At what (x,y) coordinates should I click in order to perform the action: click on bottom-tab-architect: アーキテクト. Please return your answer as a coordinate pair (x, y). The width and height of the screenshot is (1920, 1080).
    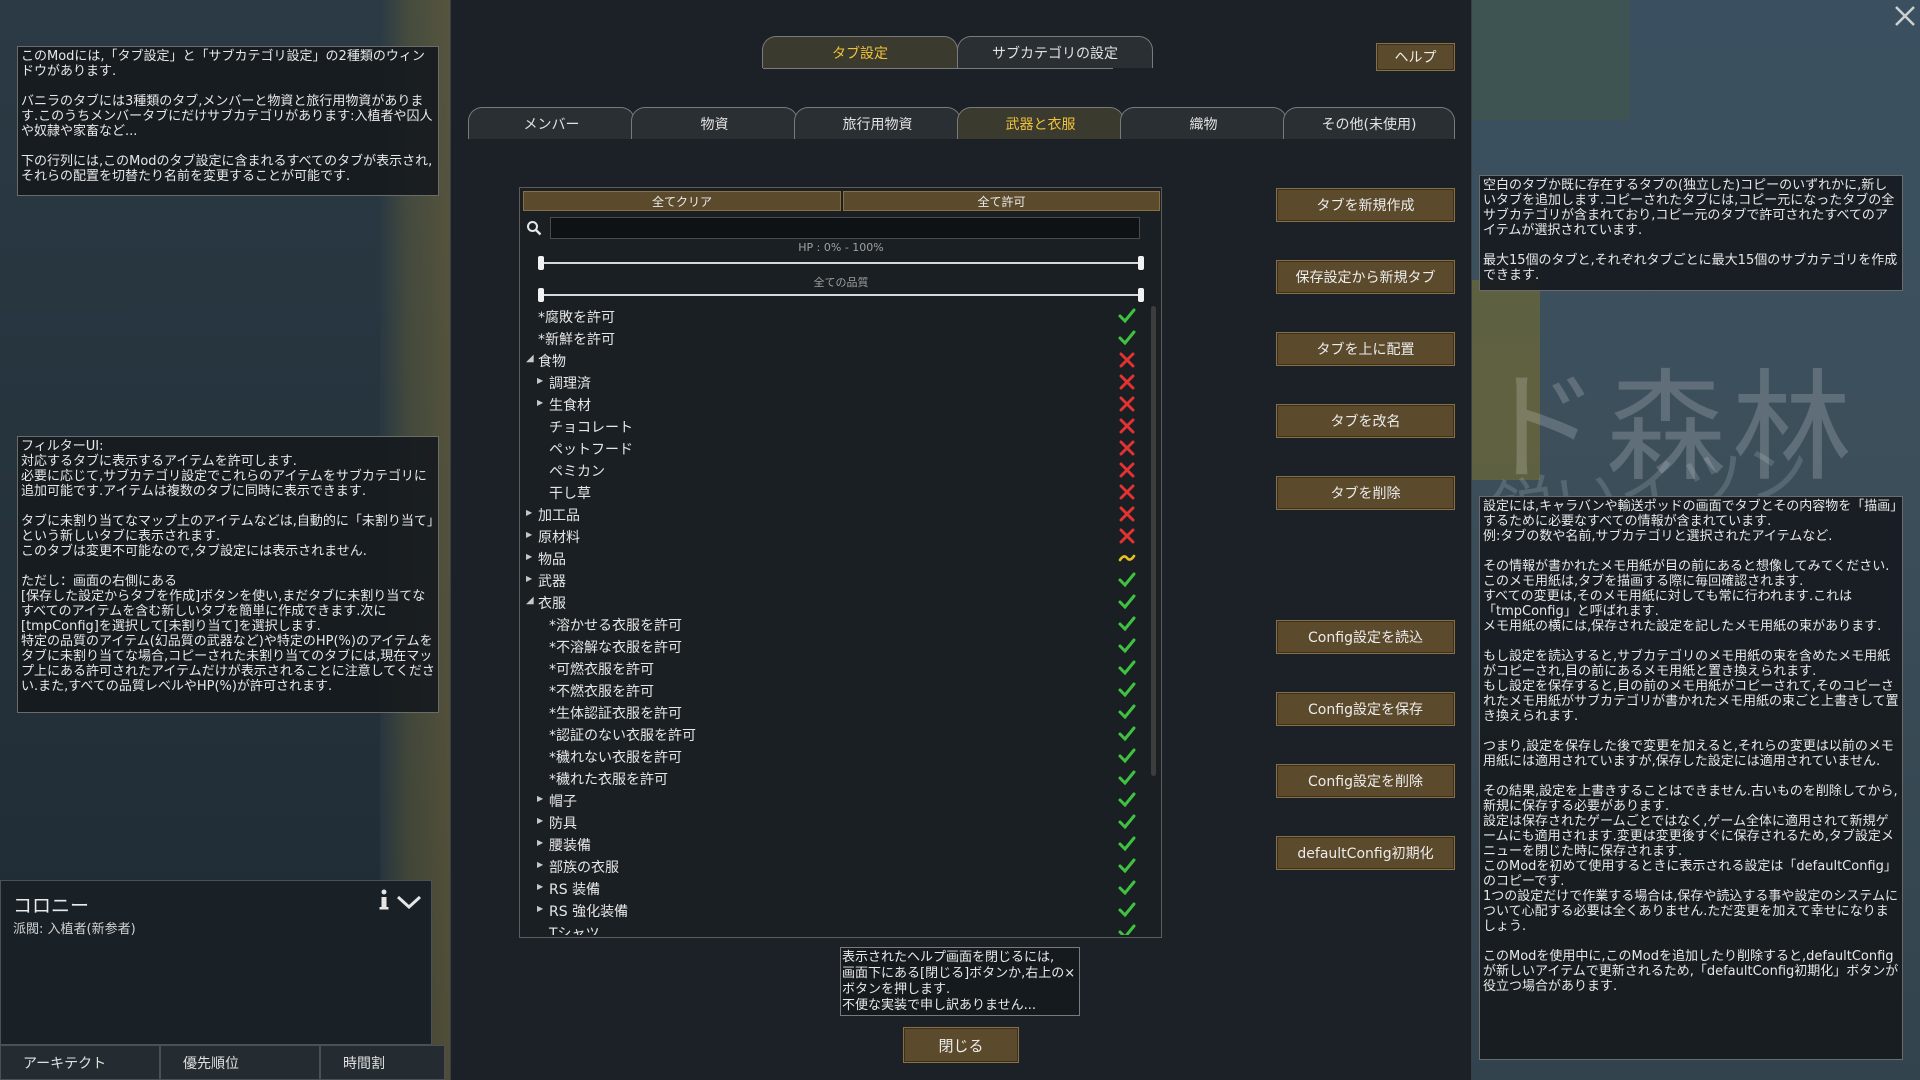
    Looking at the image, I should click on (80, 1062).